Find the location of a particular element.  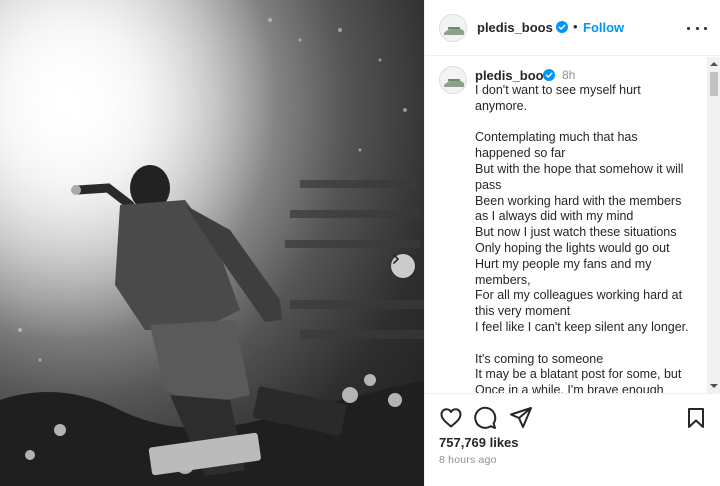

caption-line: happened so far is located at coordinates (520, 153).